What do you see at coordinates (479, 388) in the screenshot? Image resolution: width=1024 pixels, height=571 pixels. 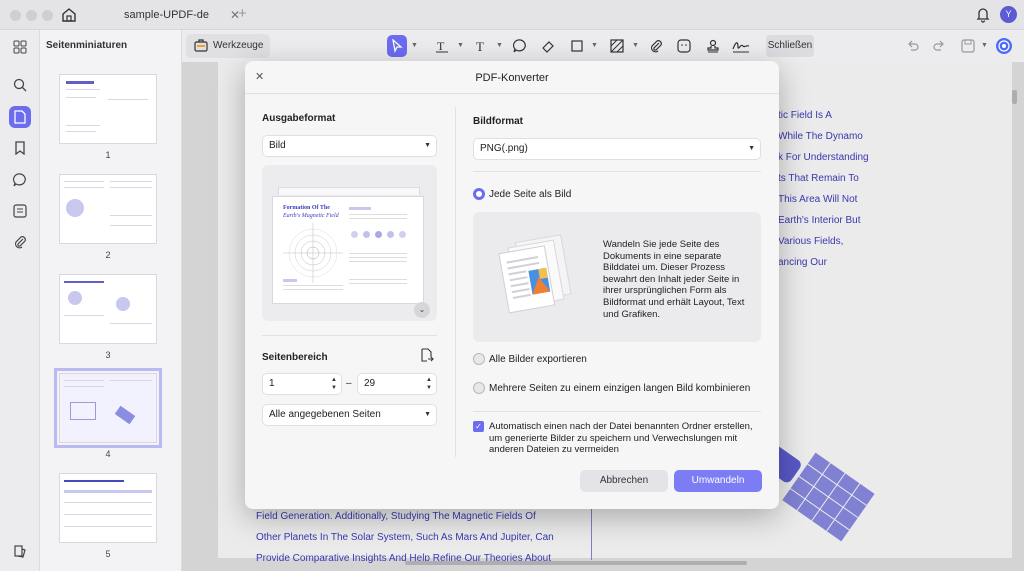 I see `radio-combine-pages` at bounding box center [479, 388].